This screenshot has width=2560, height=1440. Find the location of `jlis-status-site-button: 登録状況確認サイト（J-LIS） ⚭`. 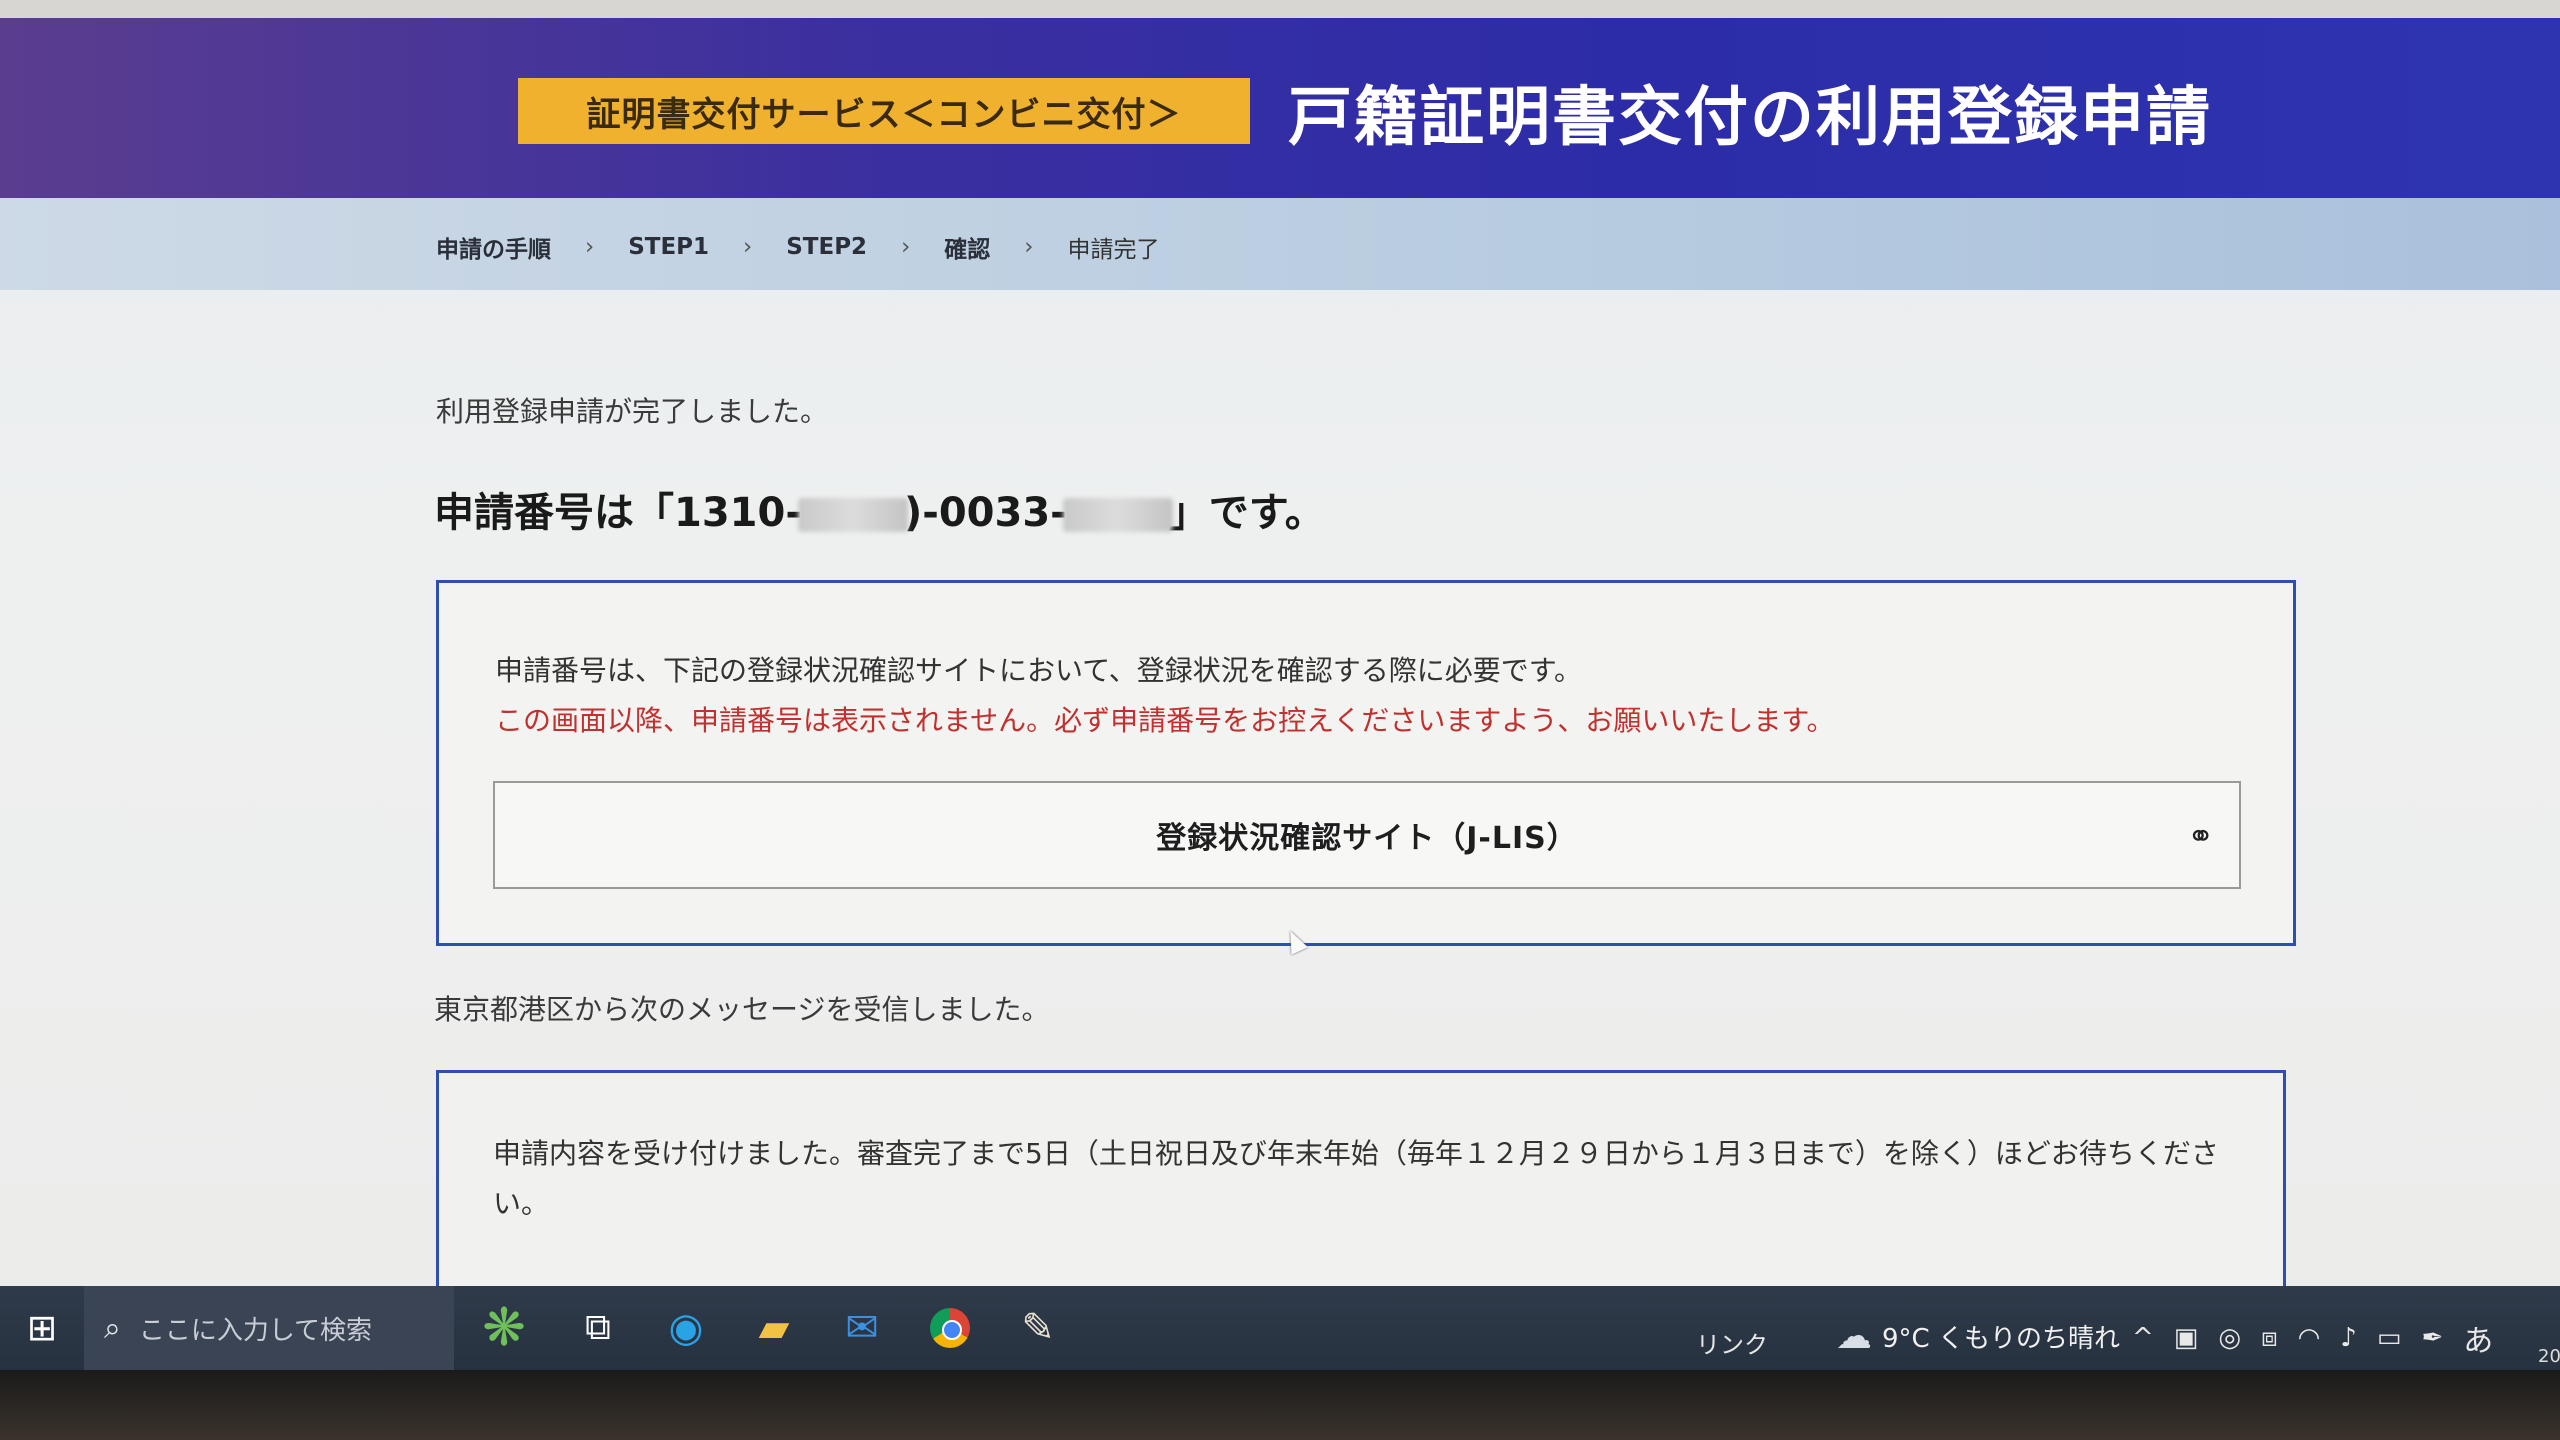

jlis-status-site-button: 登録状況確認サイト（J-LIS） ⚭ is located at coordinates (1367, 835).